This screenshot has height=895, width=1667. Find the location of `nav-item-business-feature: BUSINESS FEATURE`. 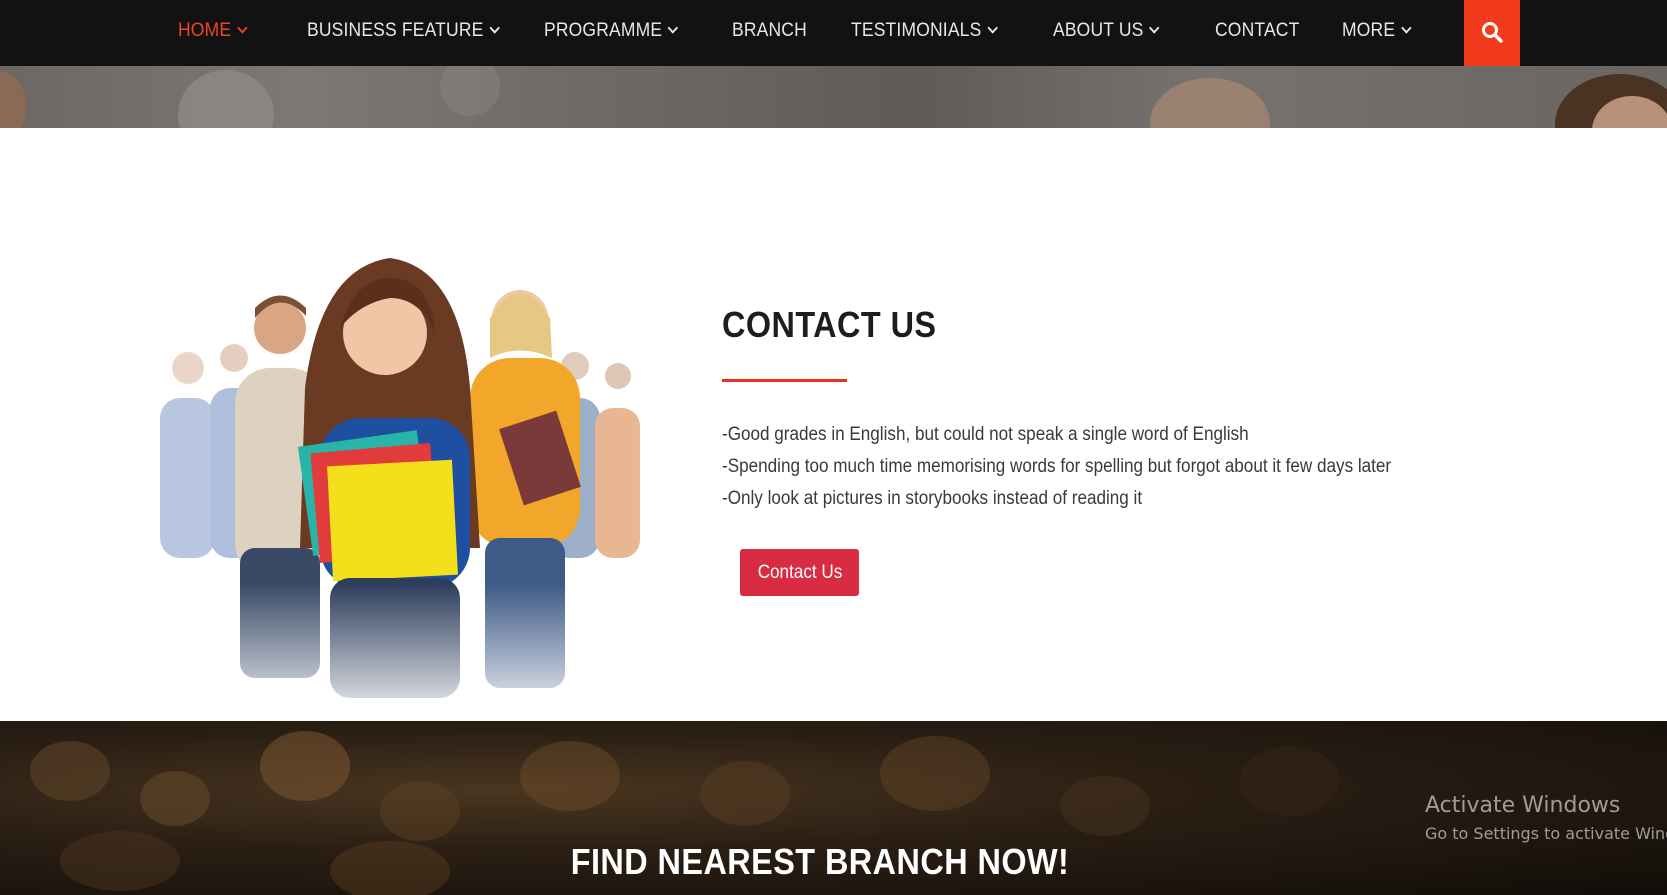

nav-item-business-feature: BUSINESS FEATURE is located at coordinates (403, 33).